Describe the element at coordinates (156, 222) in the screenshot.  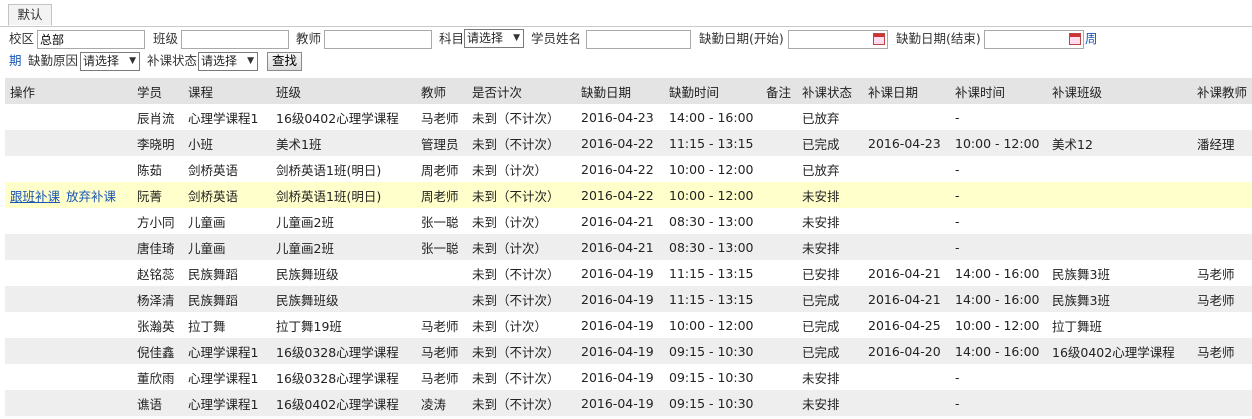
I see `cell-student: 方小同` at that location.